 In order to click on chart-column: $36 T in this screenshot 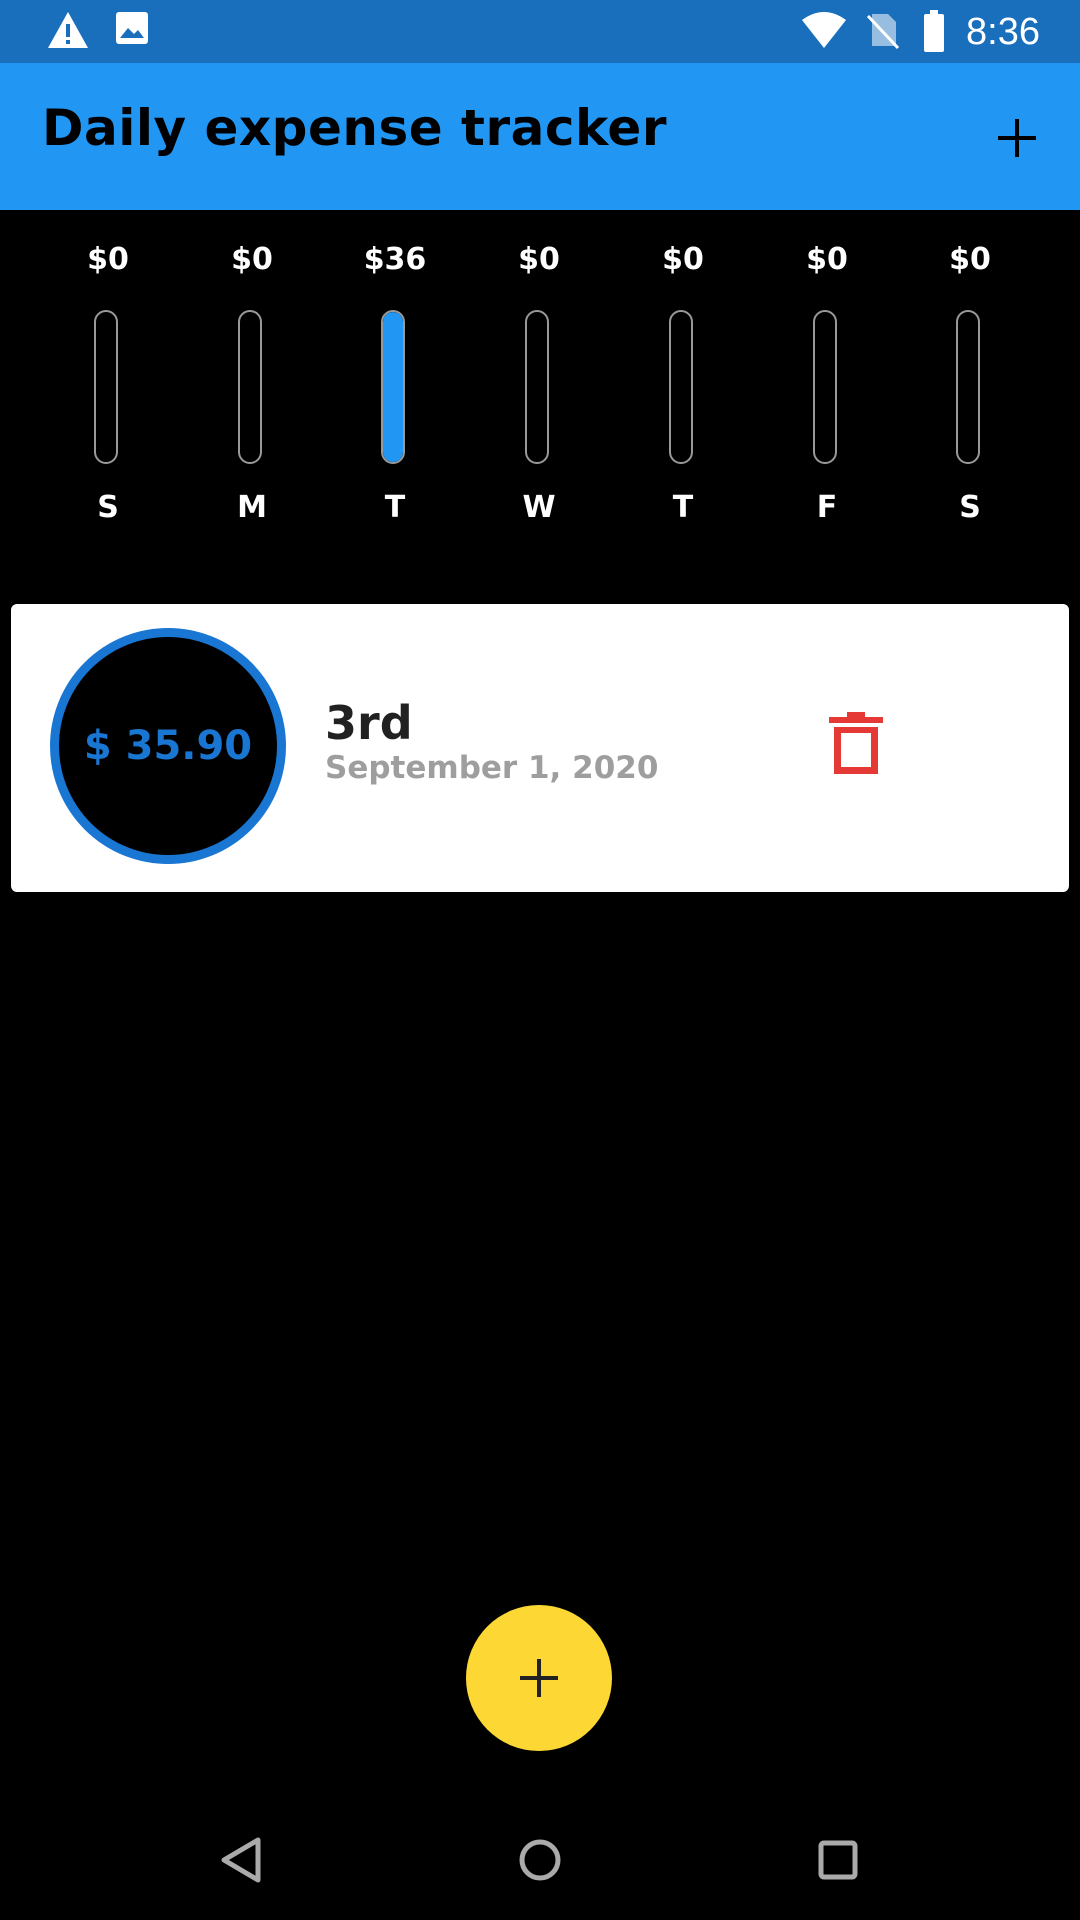, I will do `click(395, 380)`.